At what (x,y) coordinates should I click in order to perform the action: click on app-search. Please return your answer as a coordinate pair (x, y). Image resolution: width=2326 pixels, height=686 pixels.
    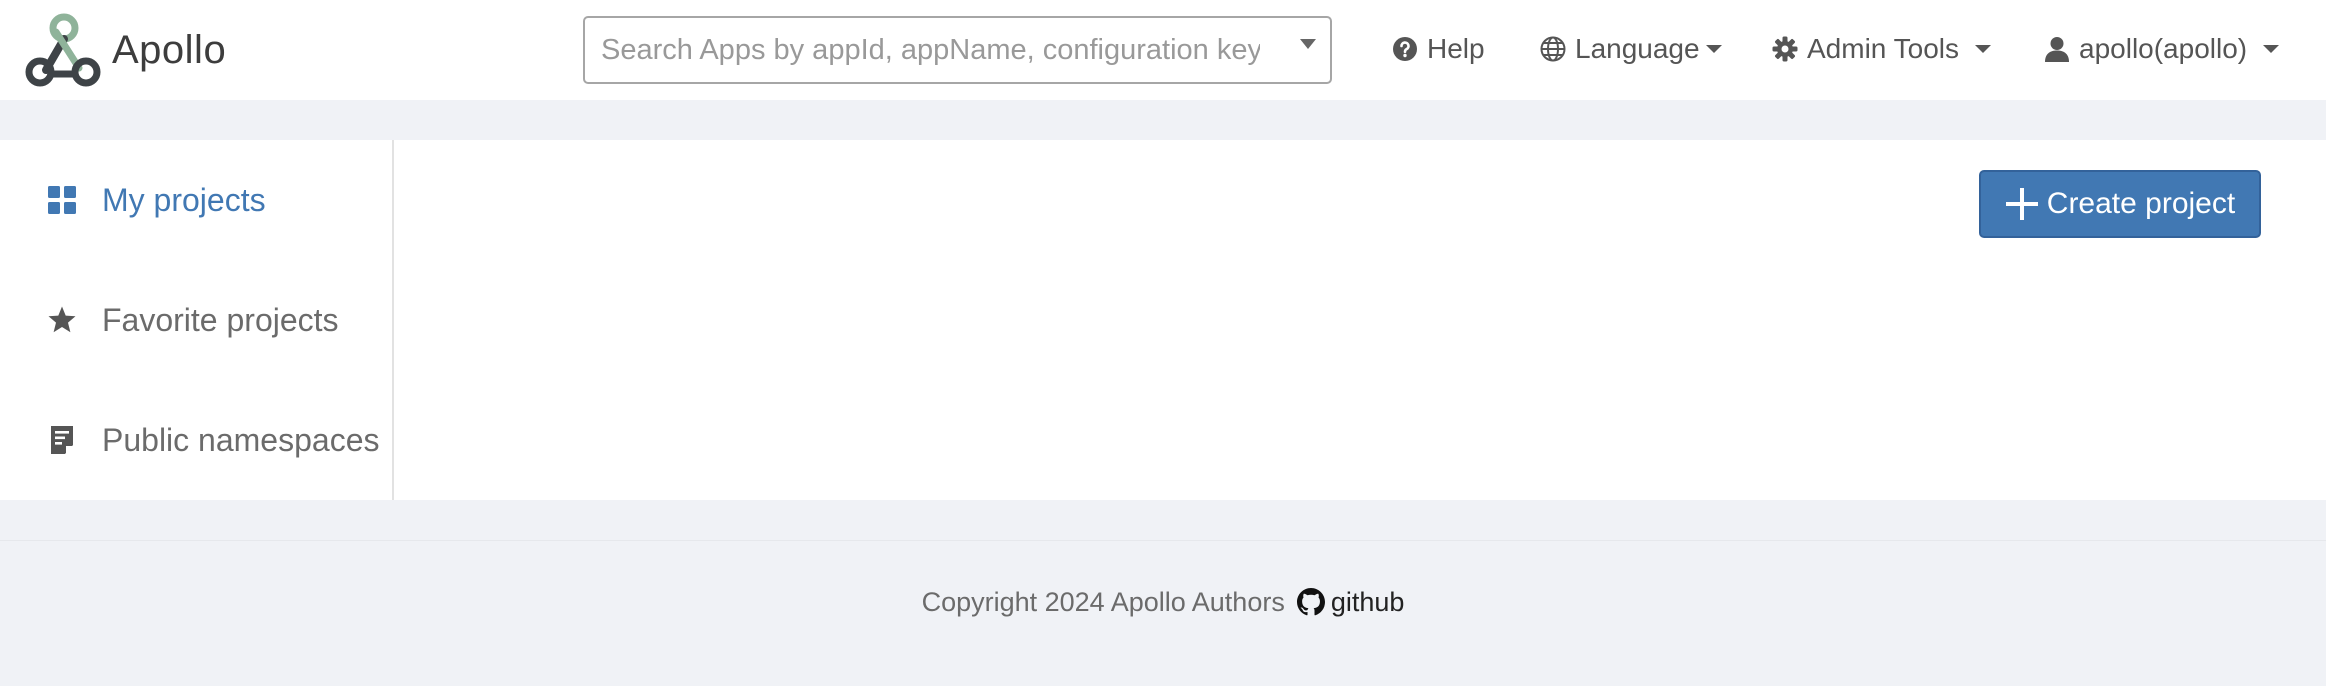
    Looking at the image, I should click on (957, 50).